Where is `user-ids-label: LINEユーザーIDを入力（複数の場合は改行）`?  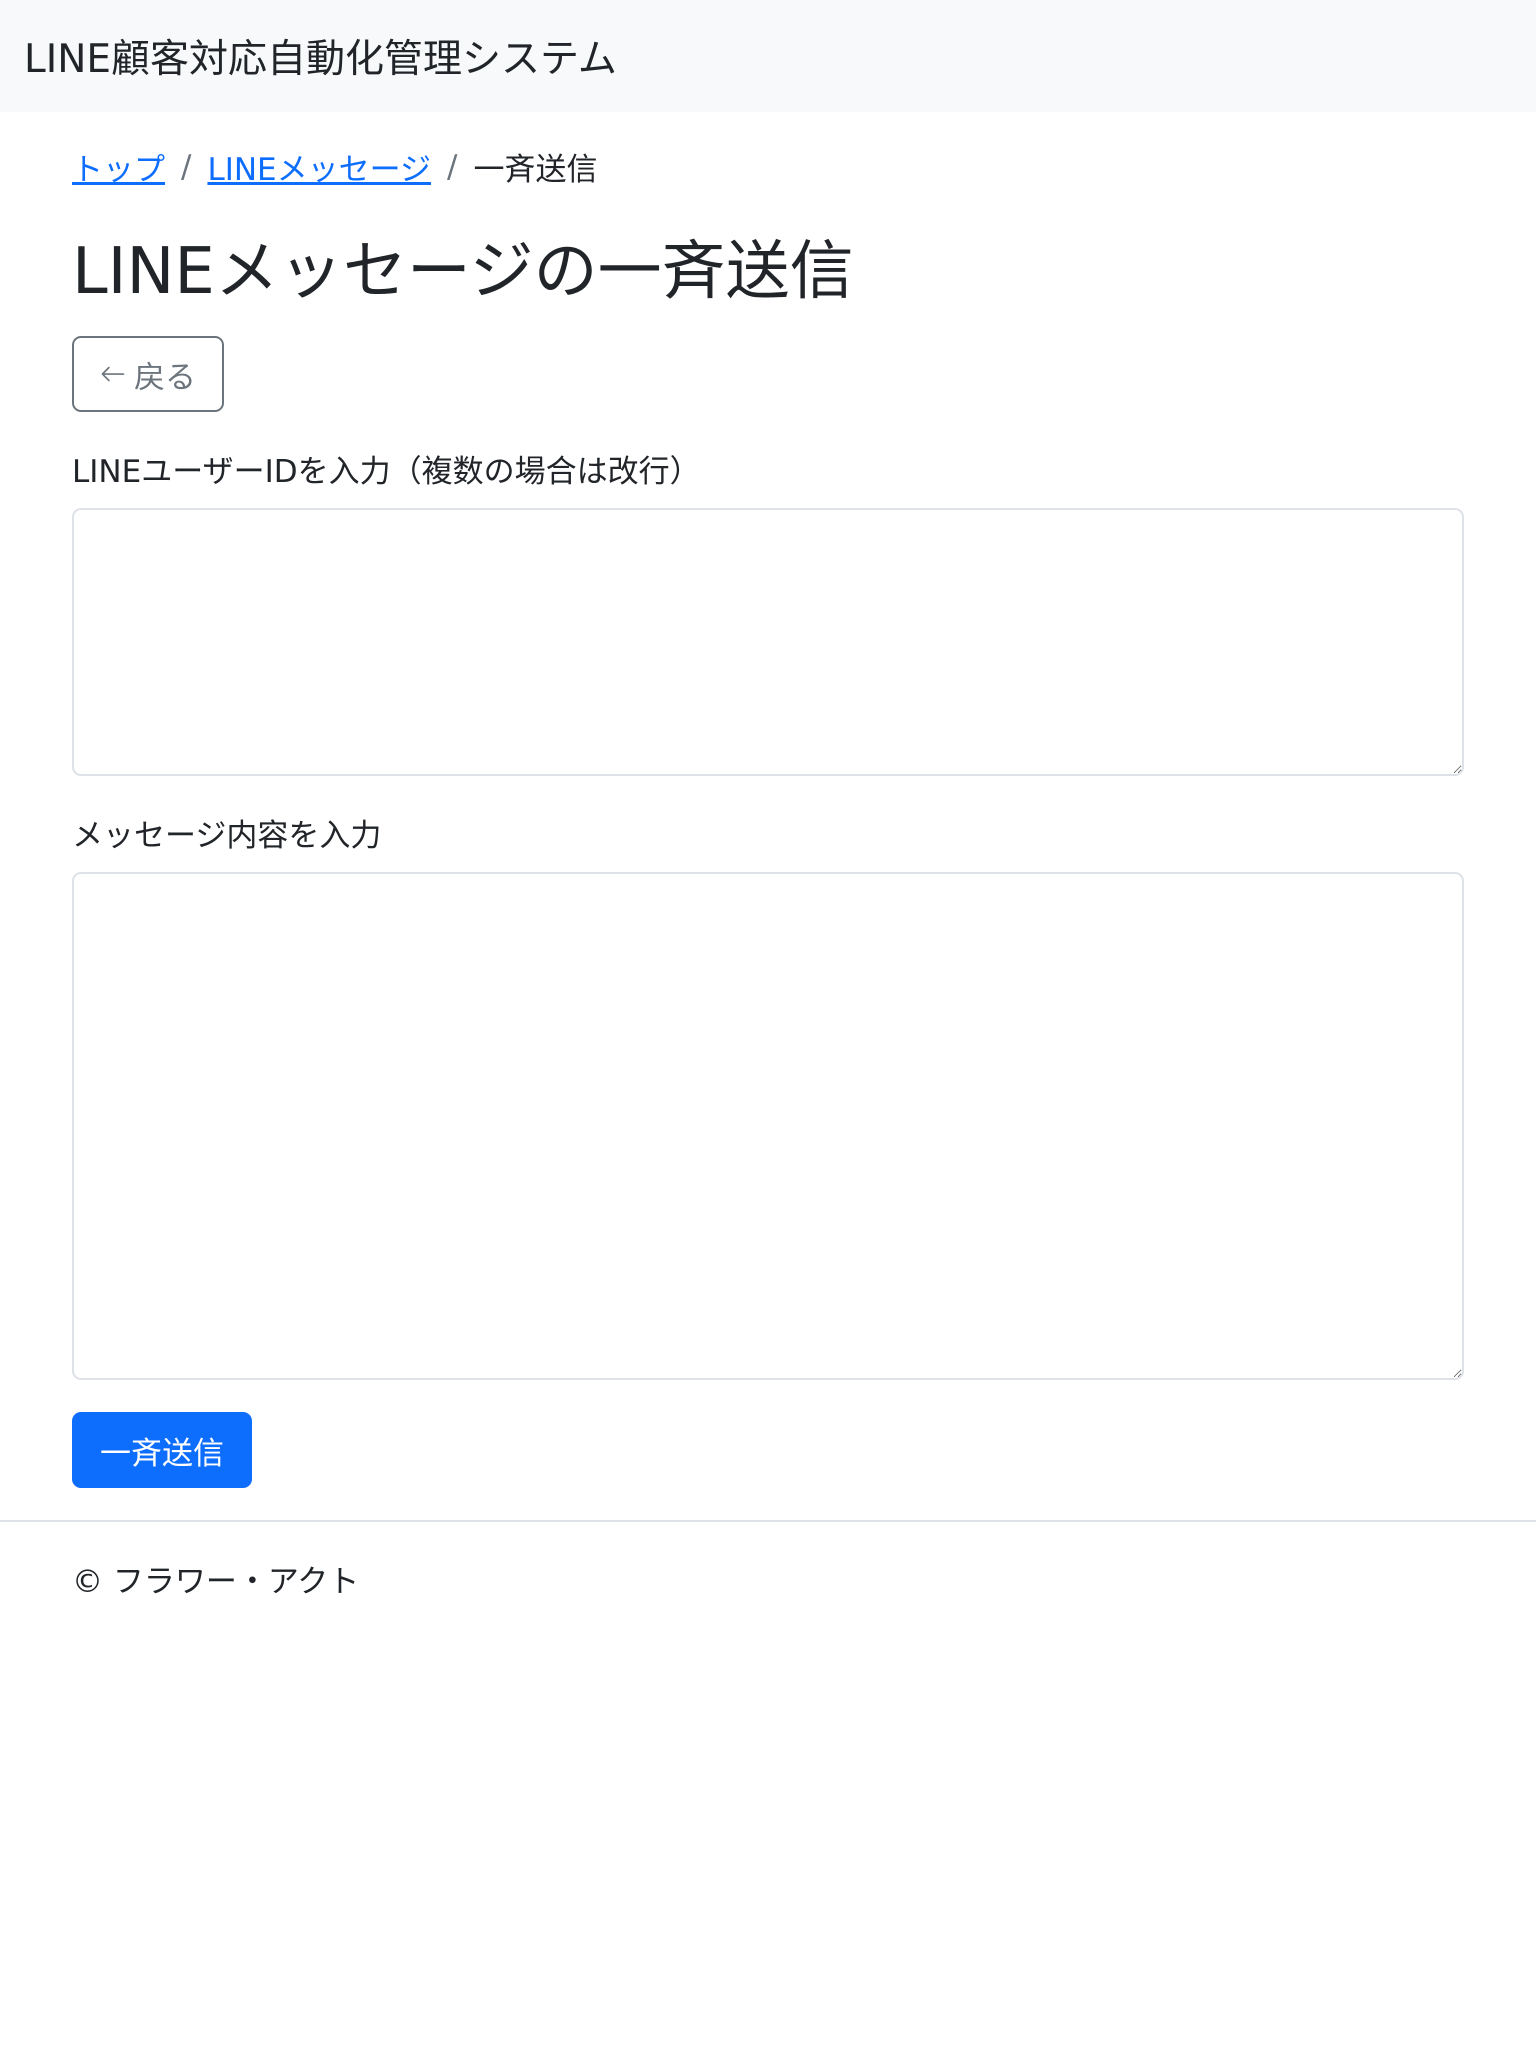
user-ids-label: LINEユーザーIDを入力（複数の場合は改行） is located at coordinates (386, 472).